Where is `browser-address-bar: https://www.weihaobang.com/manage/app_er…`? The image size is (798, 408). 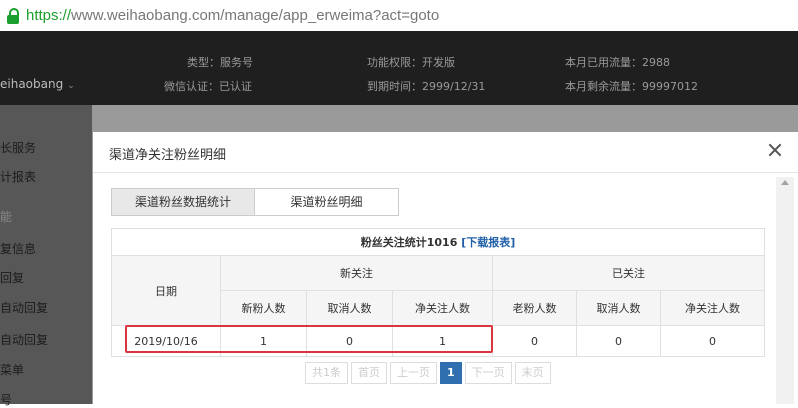
browser-address-bar: https://www.weihaobang.com/manage/app_er… is located at coordinates (399, 15).